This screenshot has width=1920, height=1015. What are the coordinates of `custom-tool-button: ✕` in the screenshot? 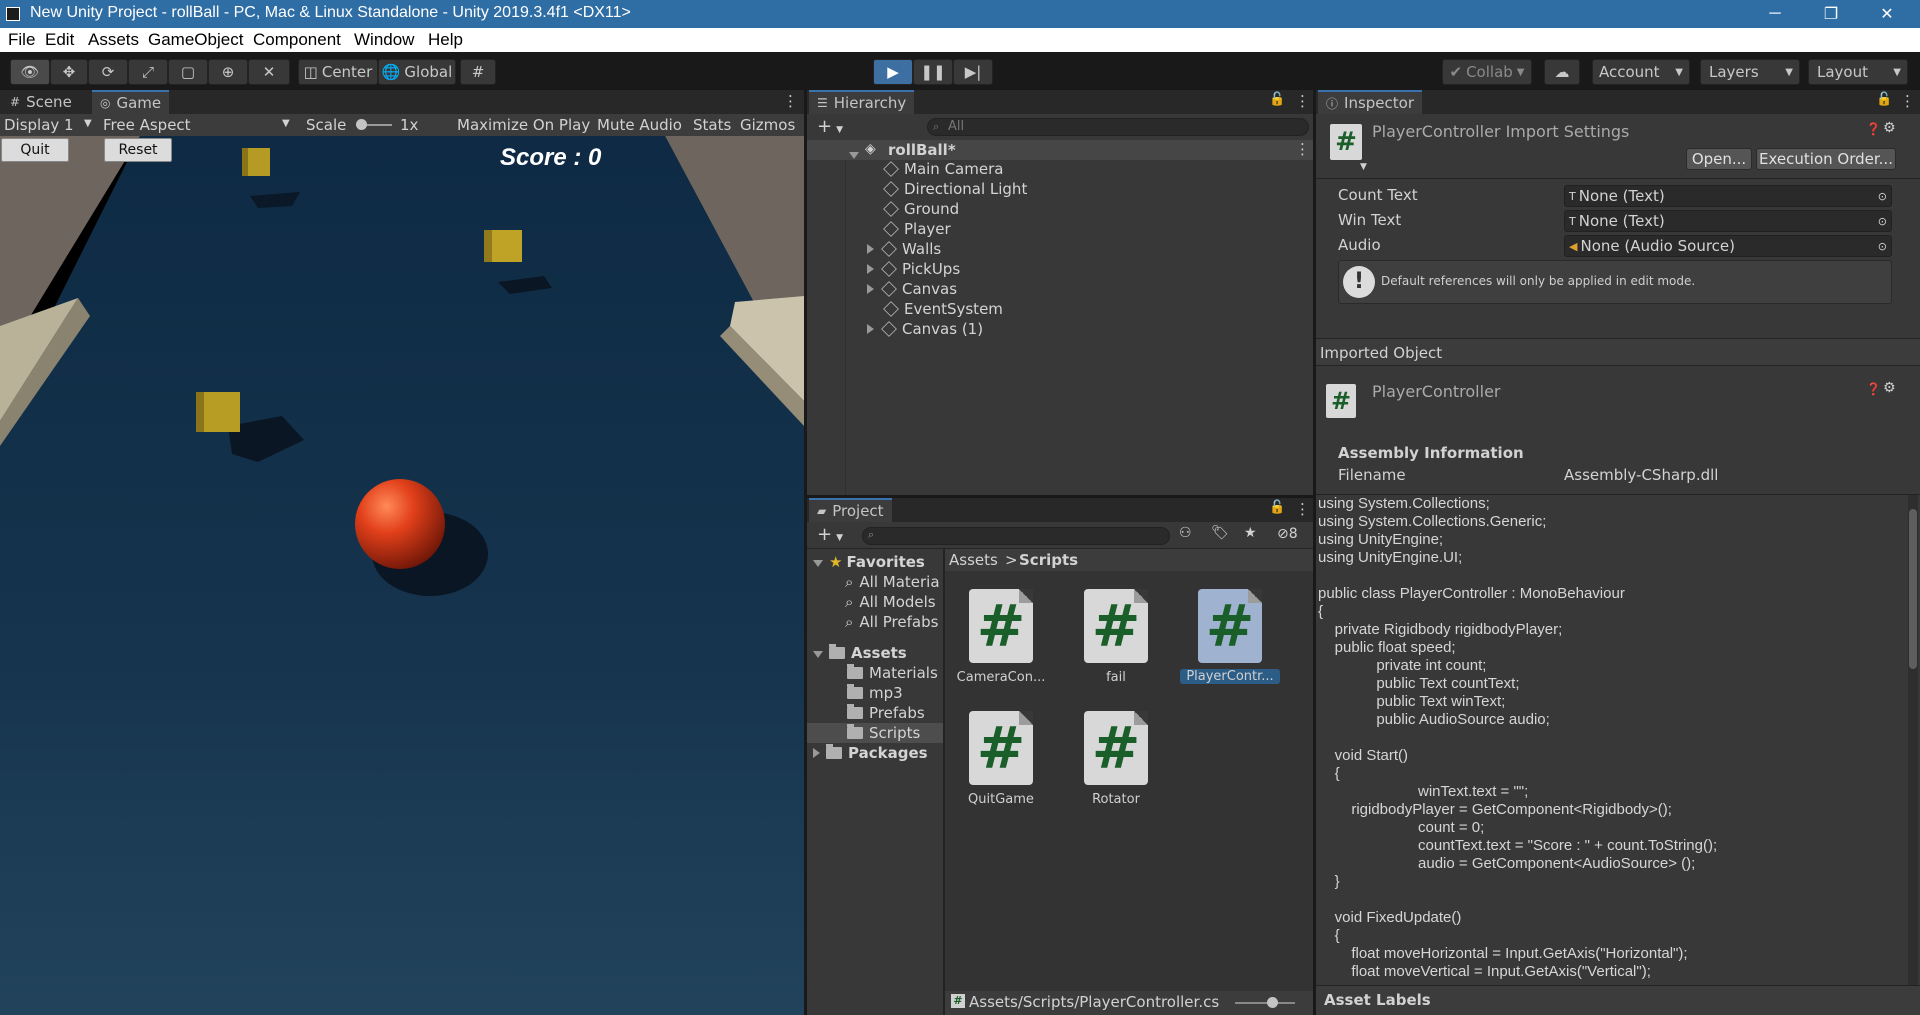 It's located at (269, 72).